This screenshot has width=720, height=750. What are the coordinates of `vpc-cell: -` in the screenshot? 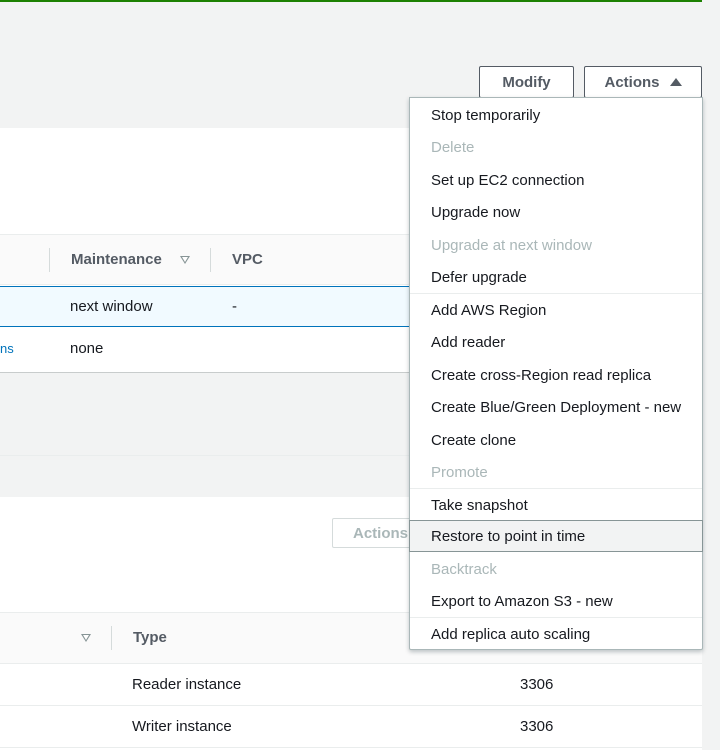 It's located at (234, 306).